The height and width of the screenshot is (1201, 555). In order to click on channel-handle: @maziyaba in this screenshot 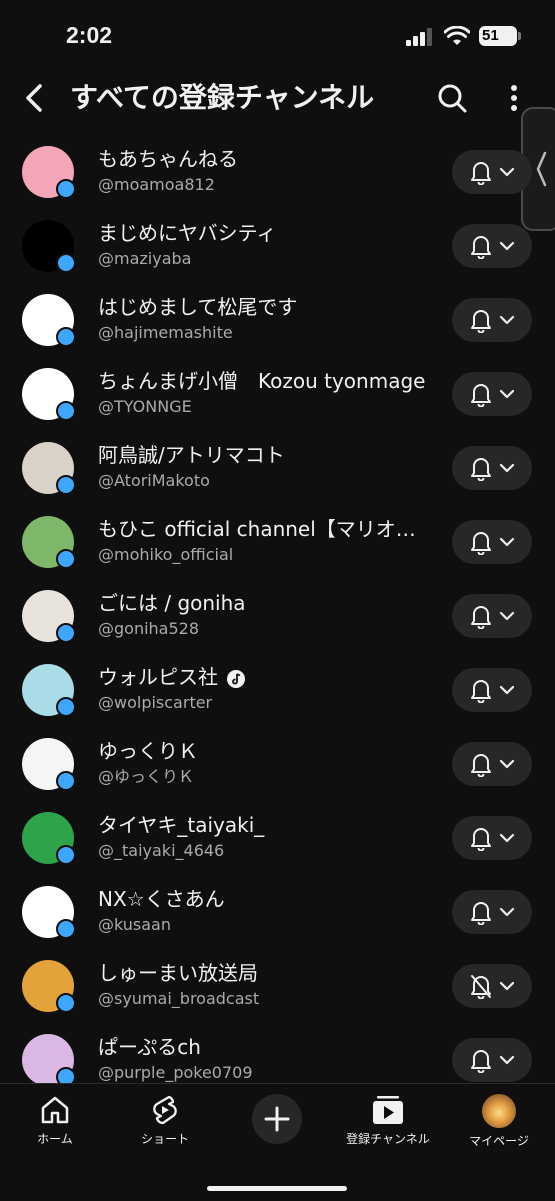, I will do `click(145, 258)`.